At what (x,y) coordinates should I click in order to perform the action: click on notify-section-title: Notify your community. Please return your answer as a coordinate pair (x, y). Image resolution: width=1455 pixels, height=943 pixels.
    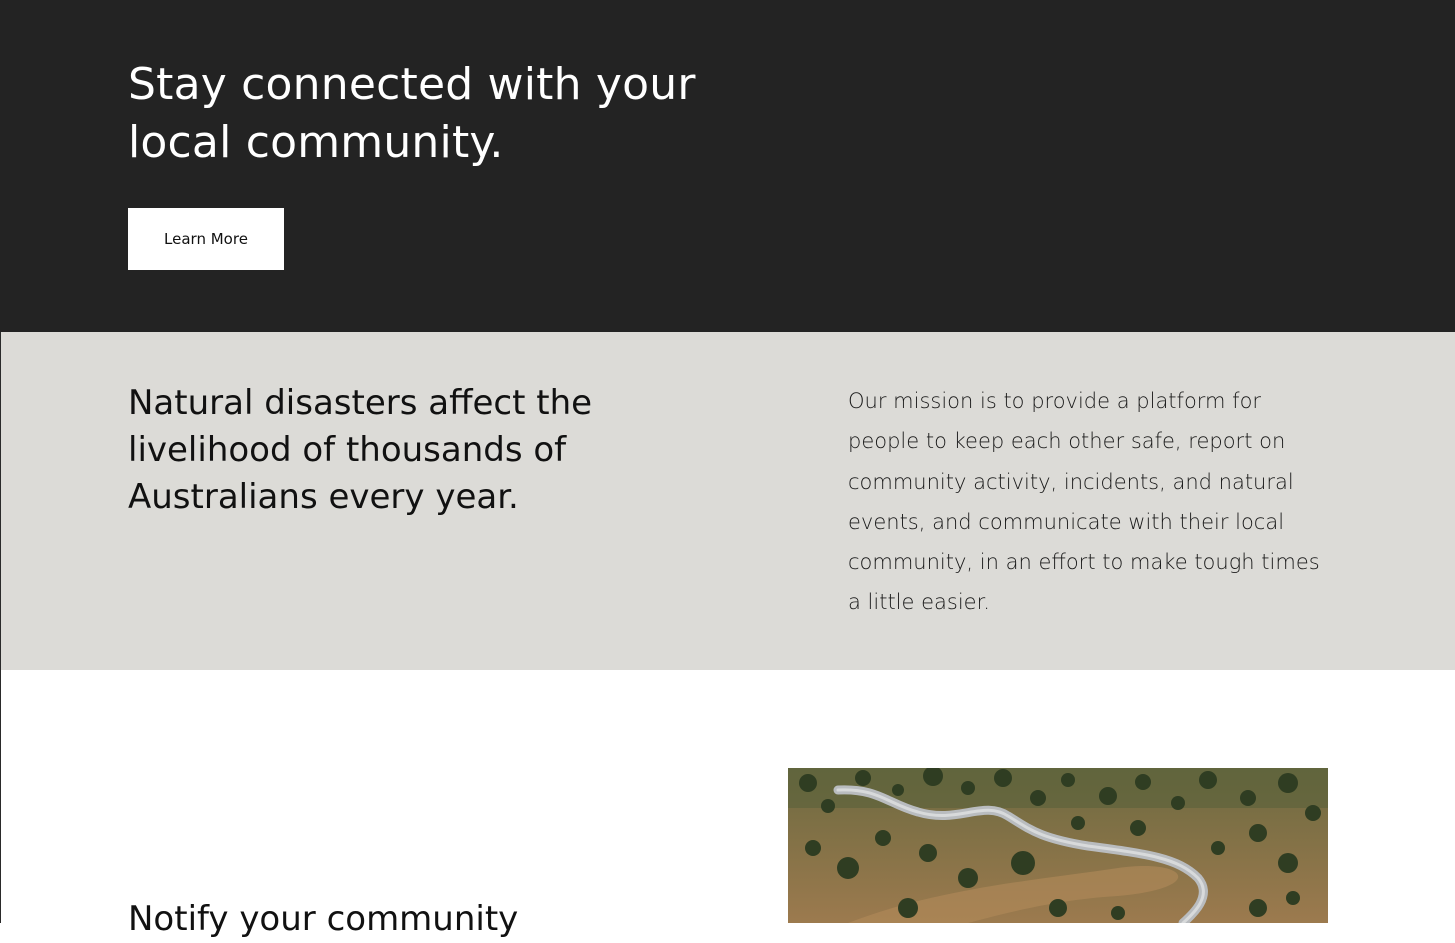
    Looking at the image, I should click on (323, 919).